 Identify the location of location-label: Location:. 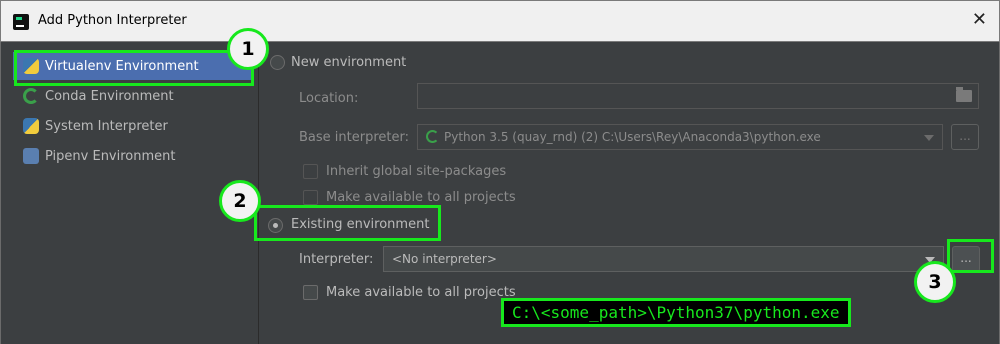
(329, 98).